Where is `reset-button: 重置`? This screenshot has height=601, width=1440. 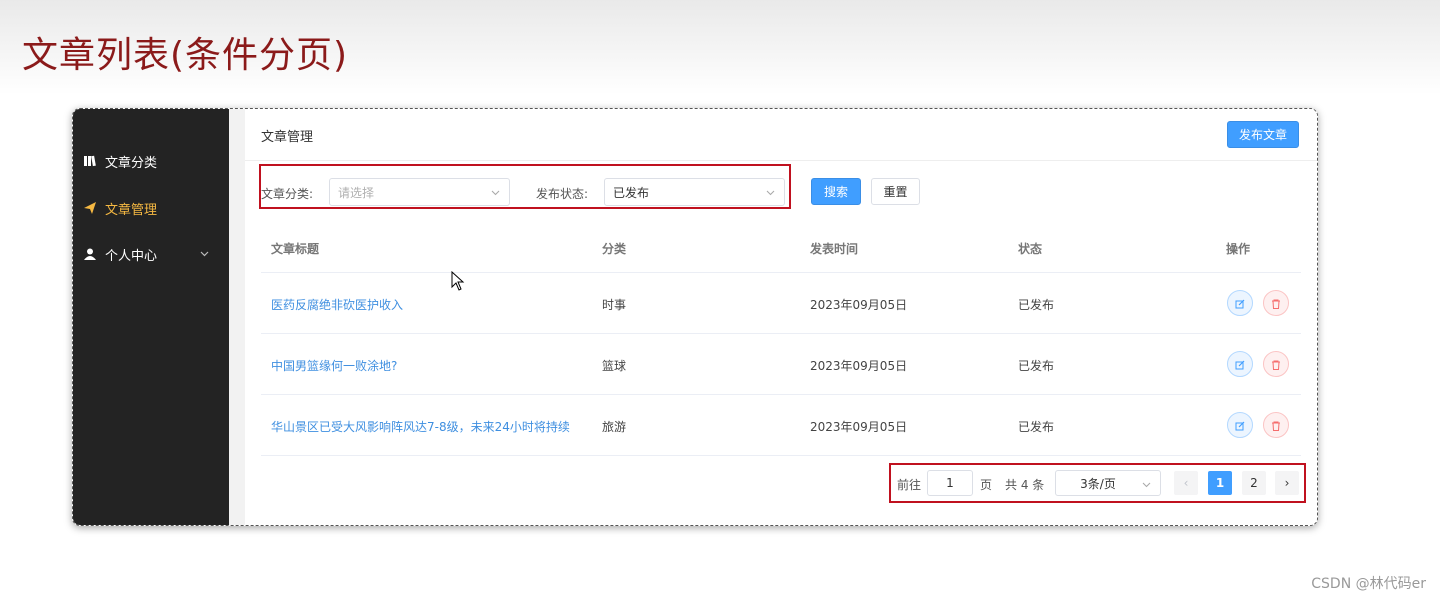 reset-button: 重置 is located at coordinates (895, 191).